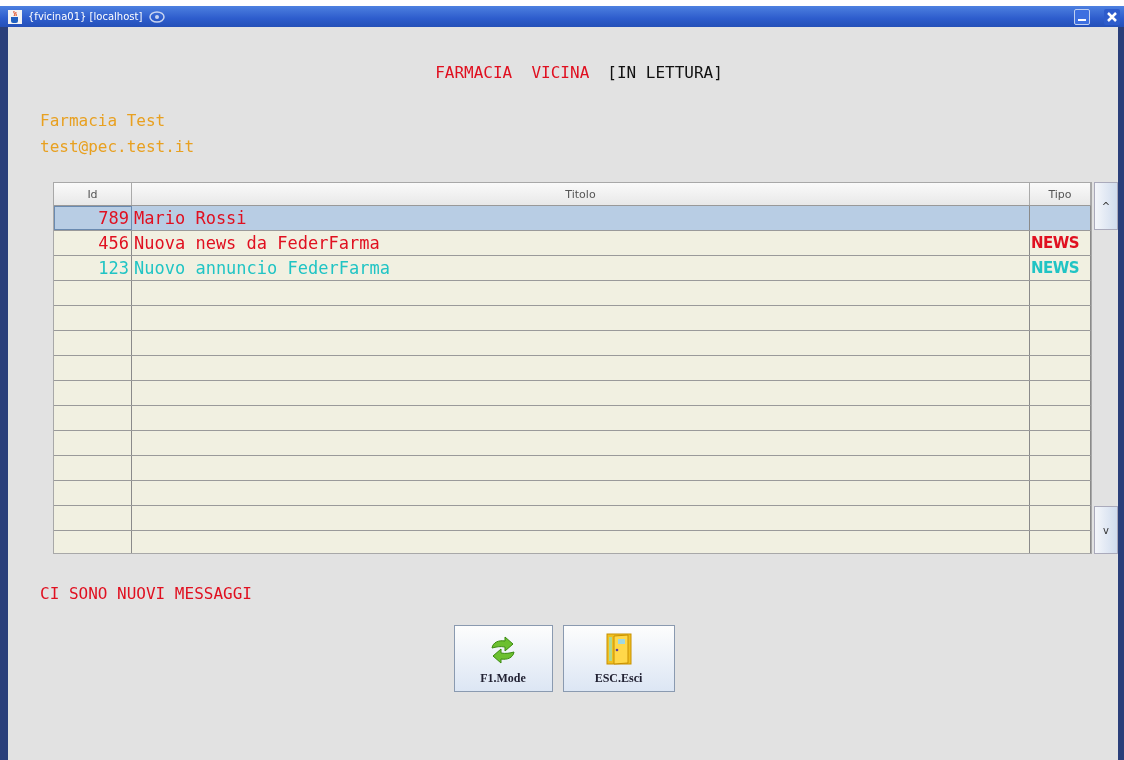 This screenshot has height=760, width=1124. Describe the element at coordinates (93, 268) in the screenshot. I see `table-cell: 123` at that location.